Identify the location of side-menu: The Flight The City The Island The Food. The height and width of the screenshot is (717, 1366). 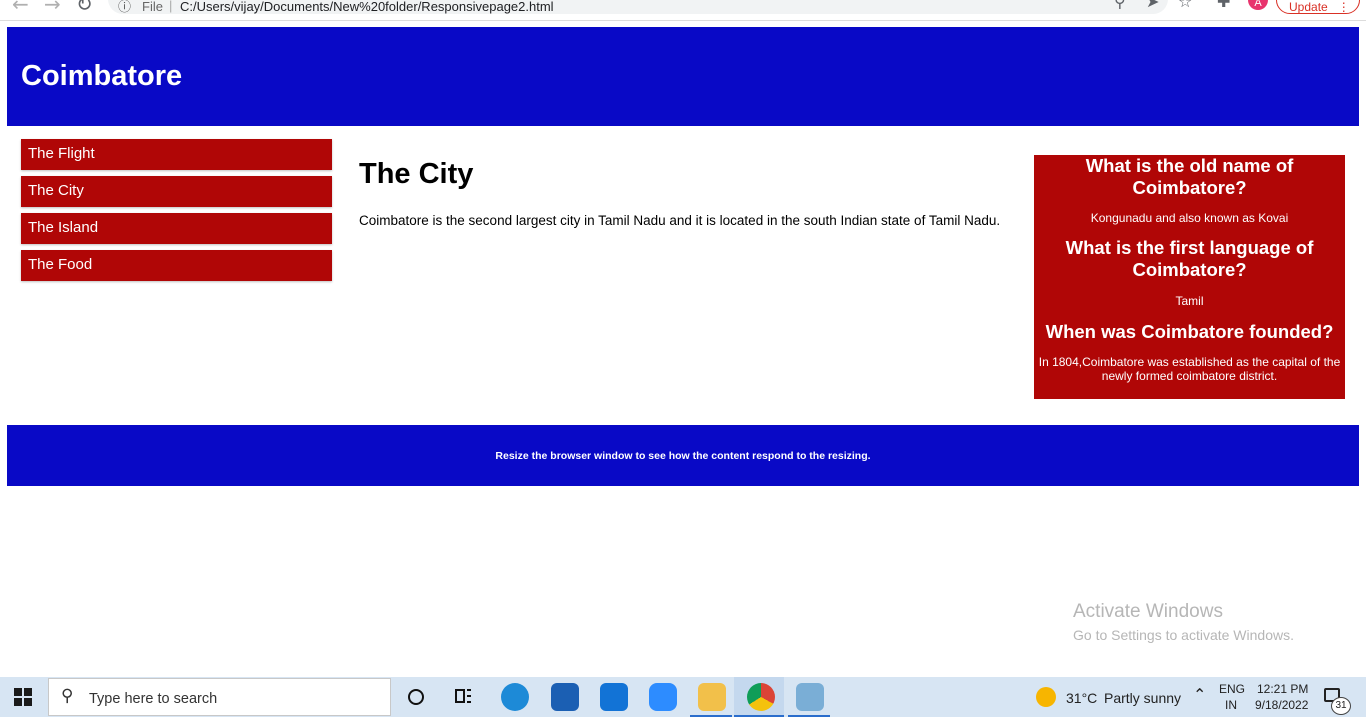
(176, 213).